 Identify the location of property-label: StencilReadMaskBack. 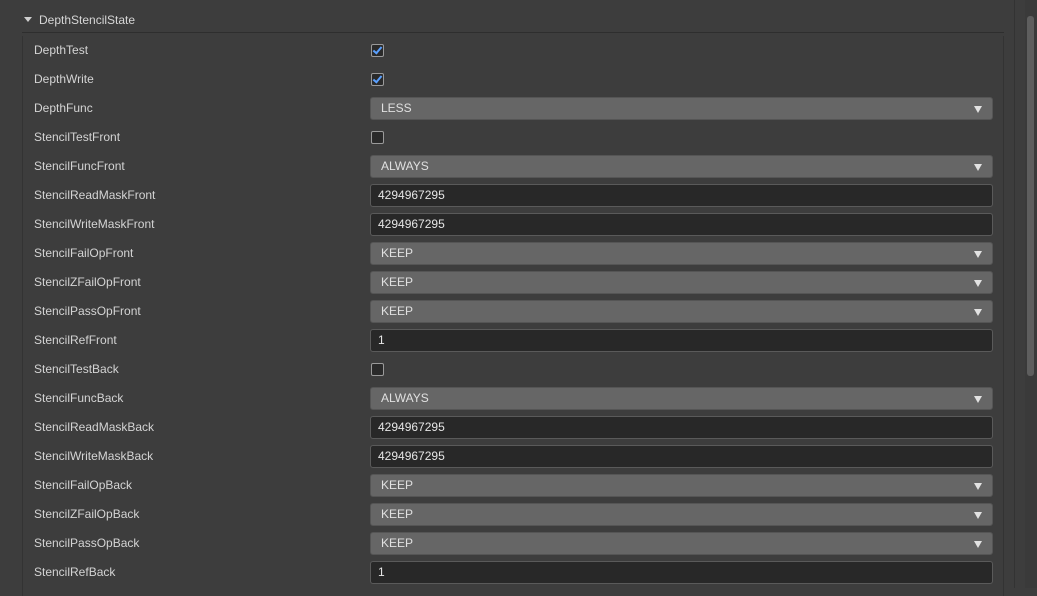
(94, 427).